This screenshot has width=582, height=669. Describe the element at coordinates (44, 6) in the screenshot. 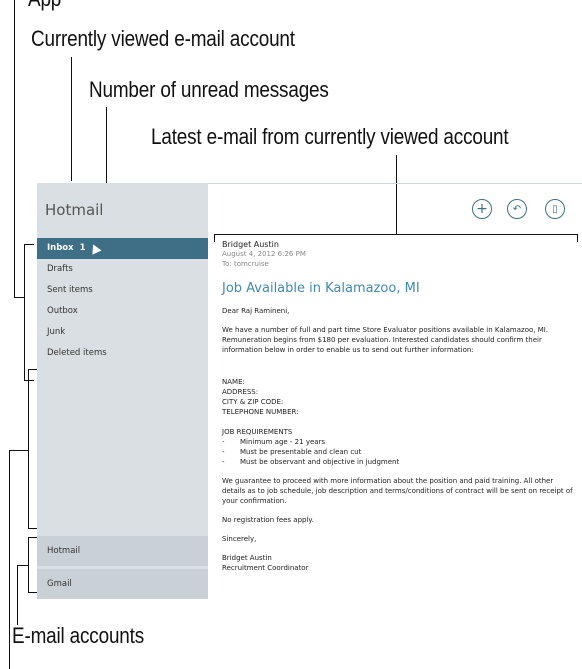

I see `callout-app: App` at that location.